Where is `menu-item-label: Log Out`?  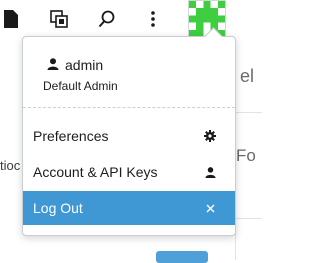 menu-item-label: Log Out is located at coordinates (58, 208).